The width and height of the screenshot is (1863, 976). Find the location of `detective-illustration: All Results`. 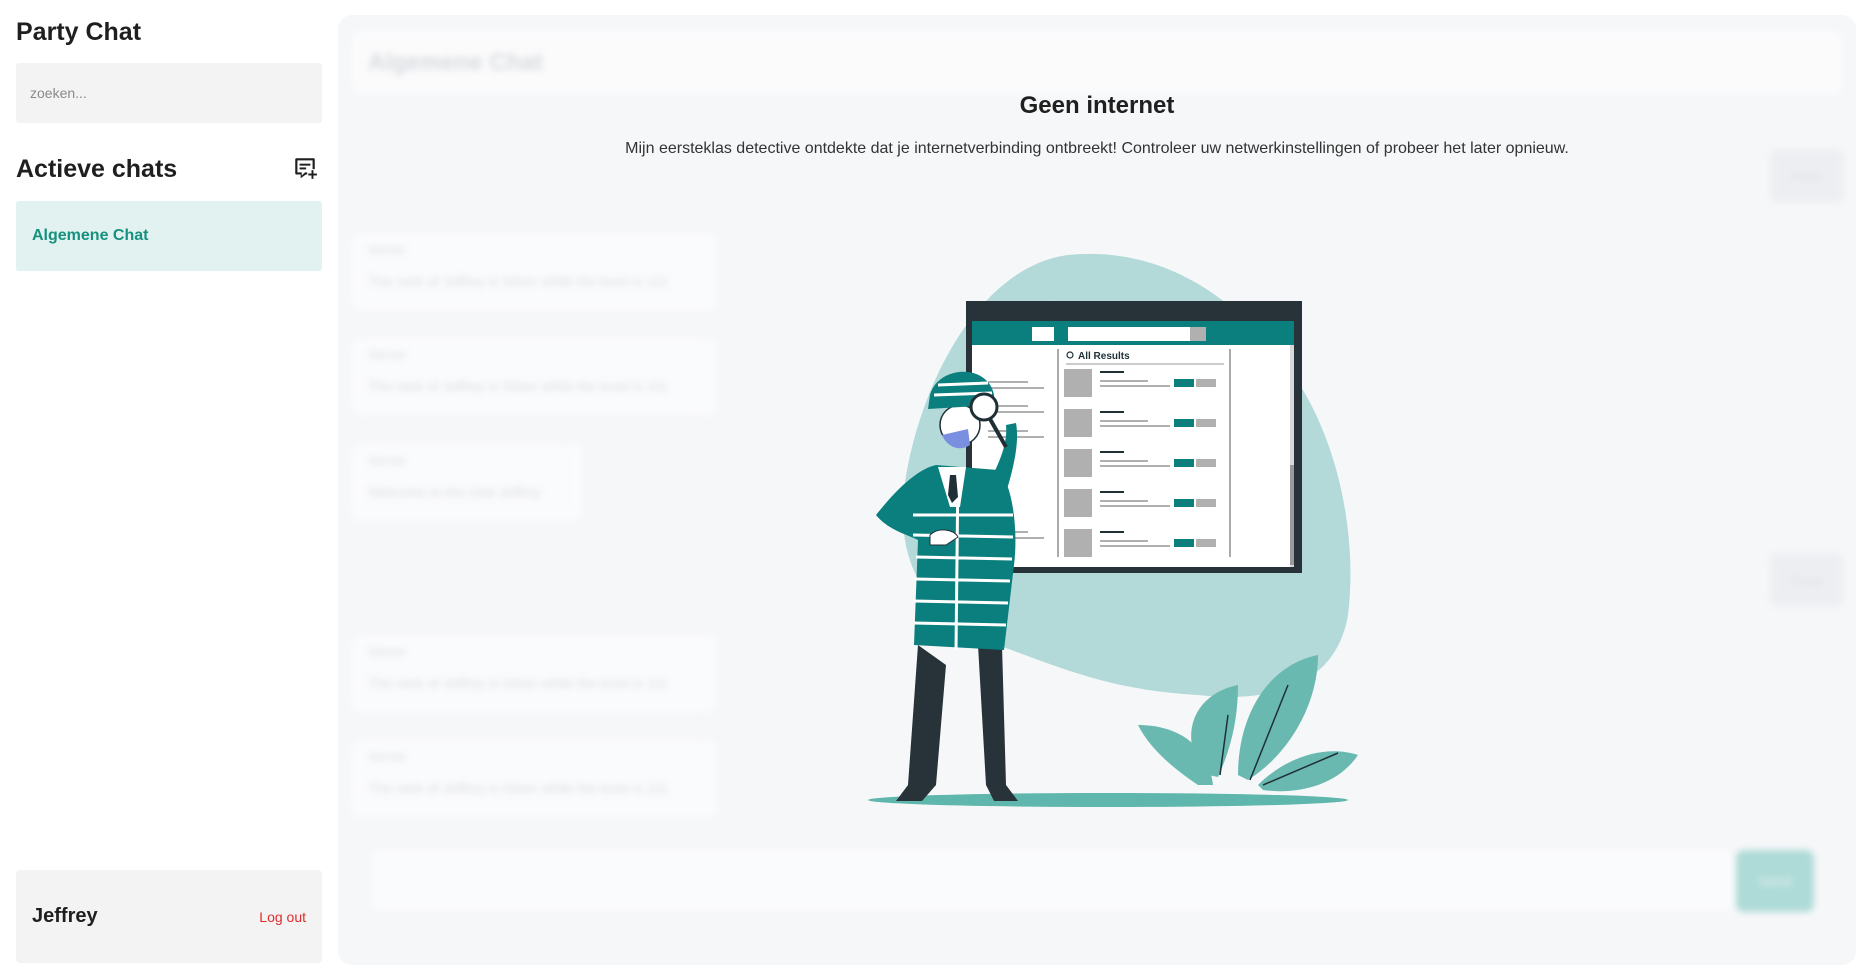

detective-illustration: All Results is located at coordinates (1113, 530).